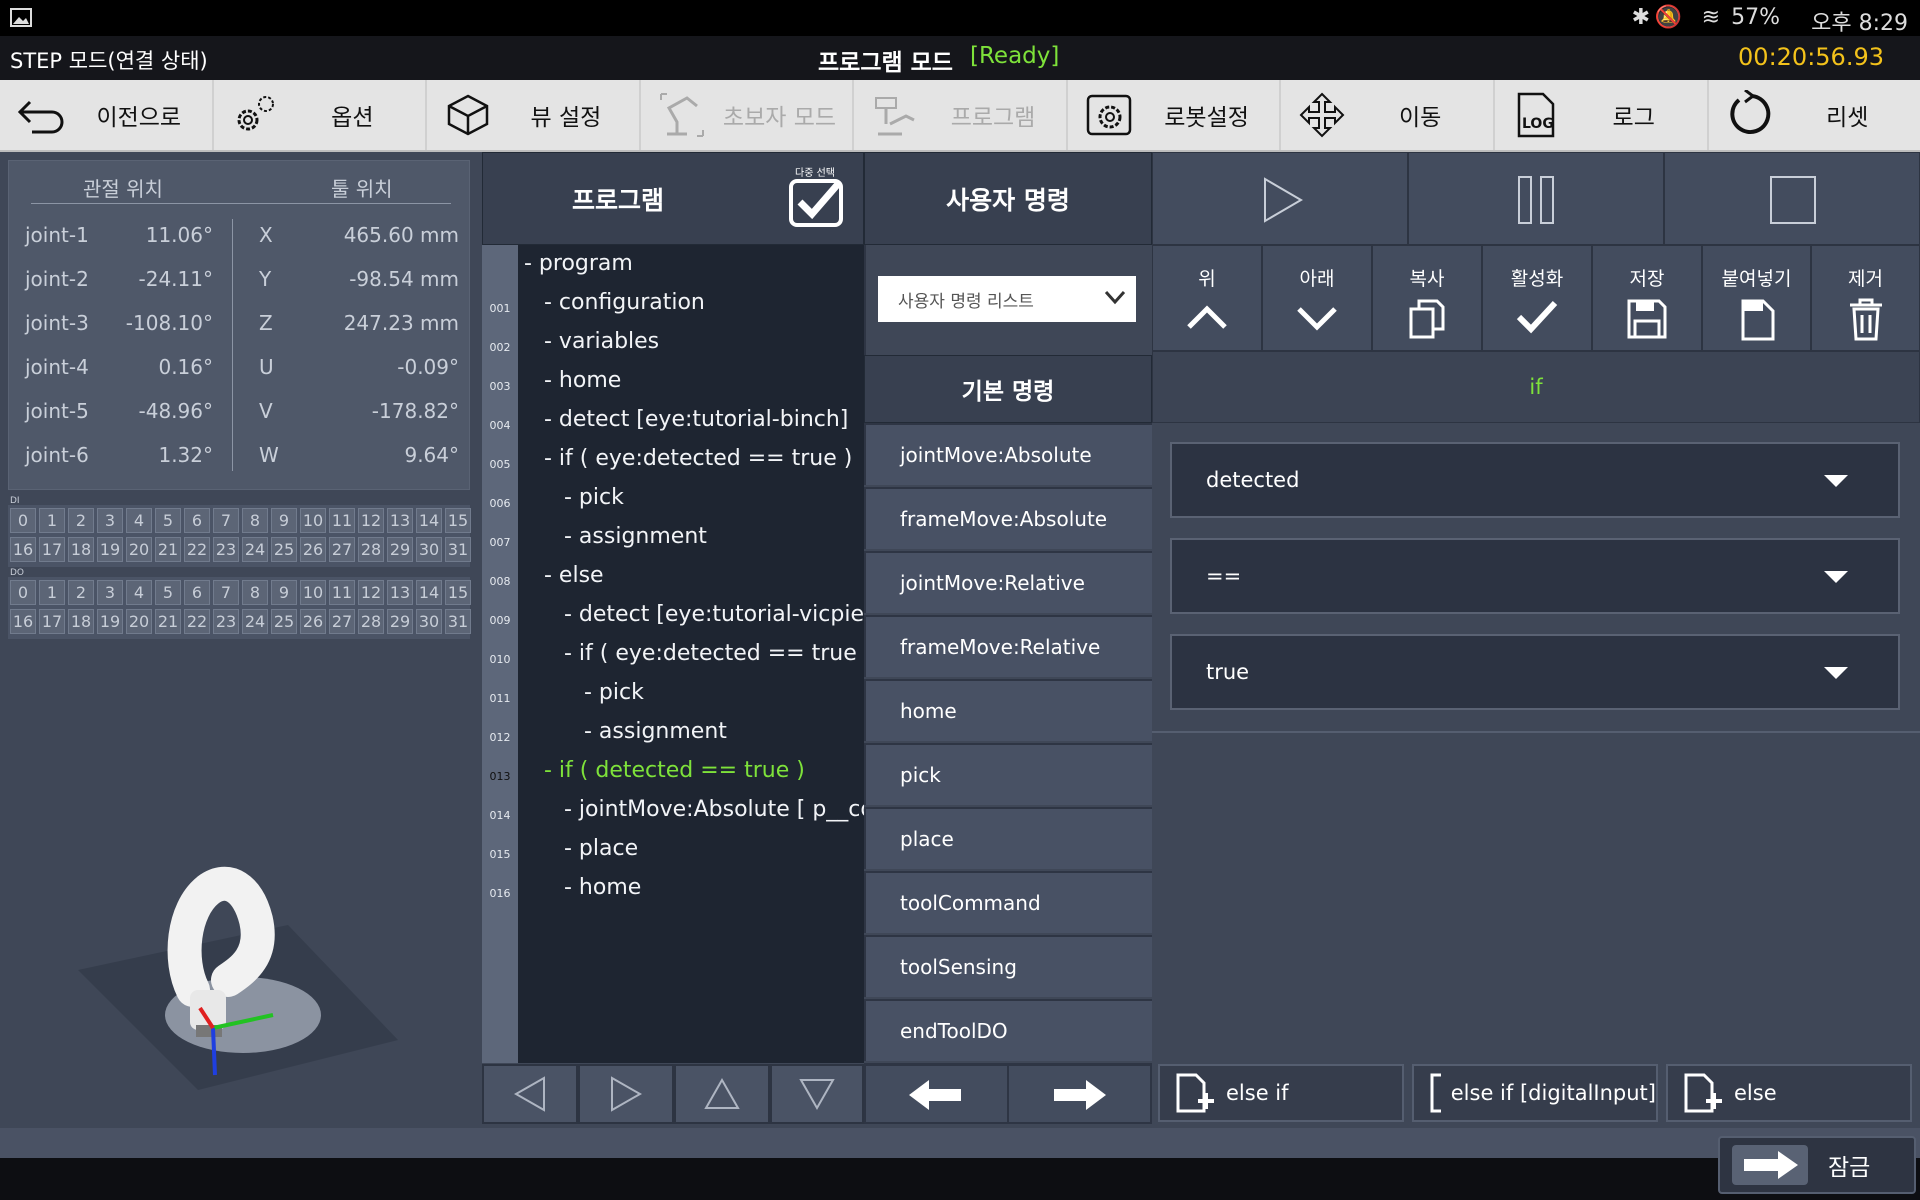  What do you see at coordinates (819, 200) in the screenshot?
I see `checkmark-icon` at bounding box center [819, 200].